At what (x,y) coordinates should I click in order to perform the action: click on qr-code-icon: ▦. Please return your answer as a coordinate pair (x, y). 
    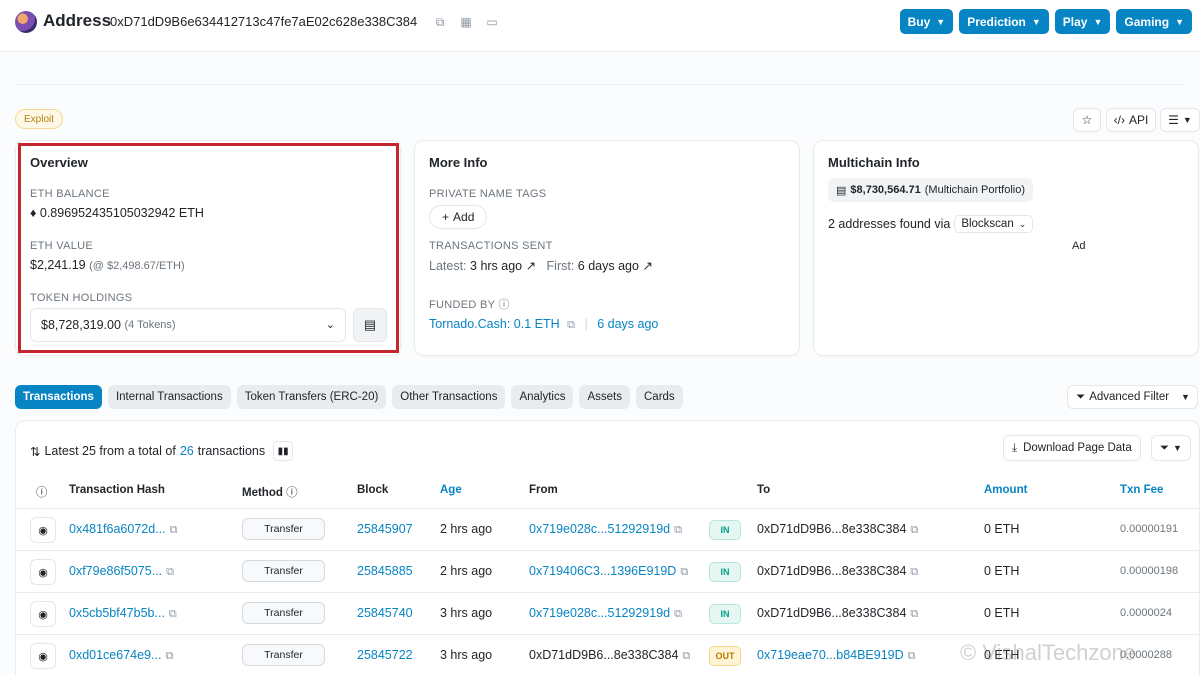
    Looking at the image, I should click on (466, 22).